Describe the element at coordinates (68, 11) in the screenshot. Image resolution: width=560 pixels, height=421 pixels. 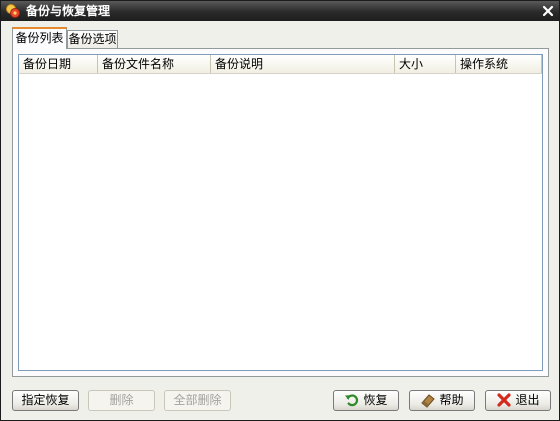
I see `window-title: 备份与恢复管理` at that location.